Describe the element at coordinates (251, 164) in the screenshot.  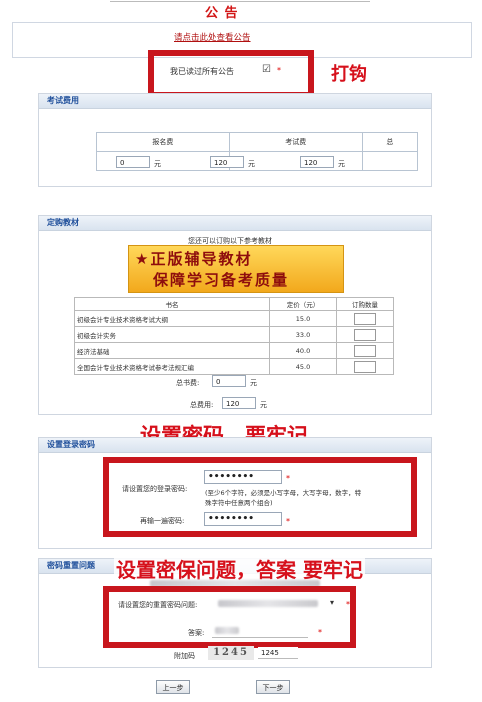
I see `exam-fee-unit: 元` at that location.